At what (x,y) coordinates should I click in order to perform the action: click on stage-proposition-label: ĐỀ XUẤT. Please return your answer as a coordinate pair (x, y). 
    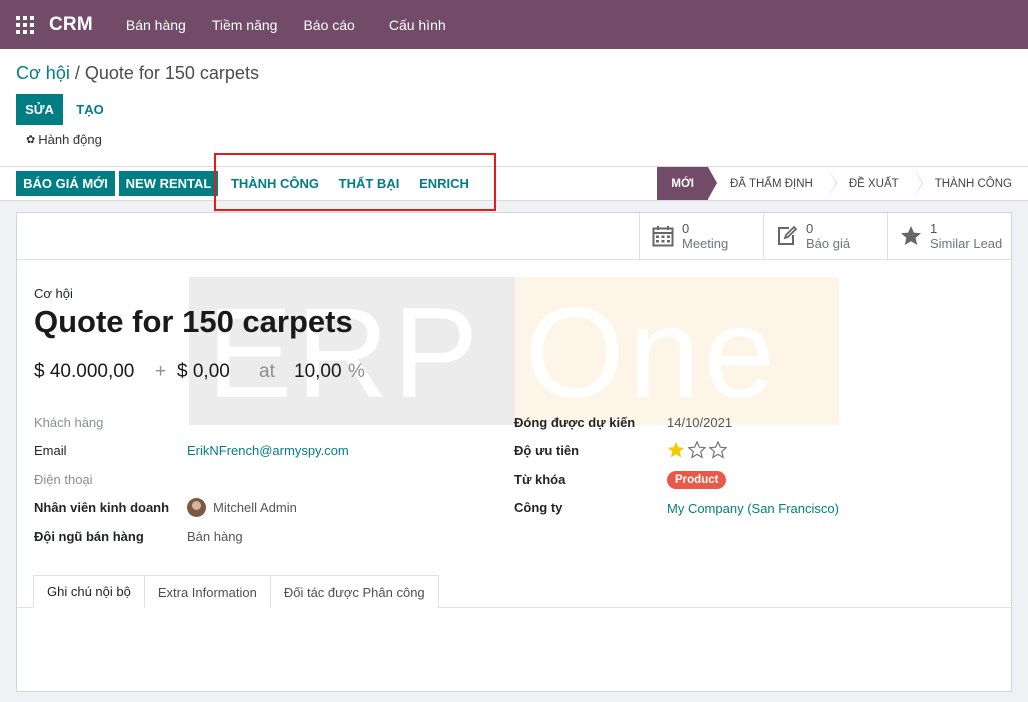
    Looking at the image, I should click on (873, 183).